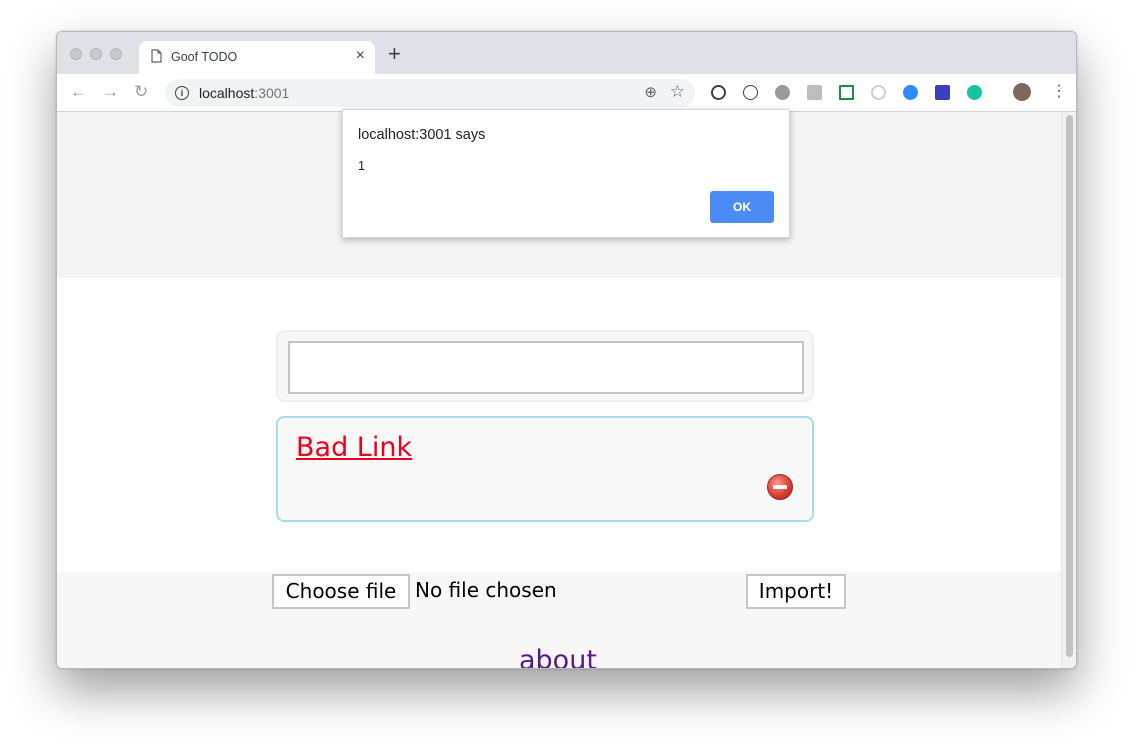 The height and width of the screenshot is (747, 1131). Describe the element at coordinates (96, 54) in the screenshot. I see `minimize-window-button` at that location.